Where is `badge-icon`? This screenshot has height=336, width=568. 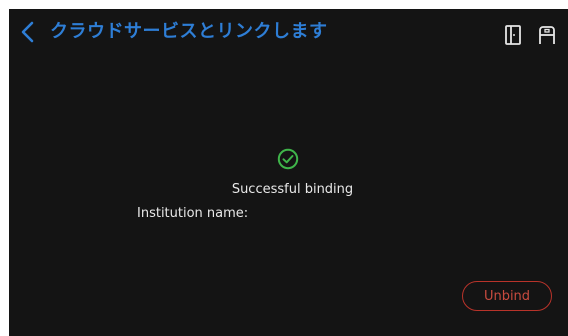
badge-icon is located at coordinates (547, 35).